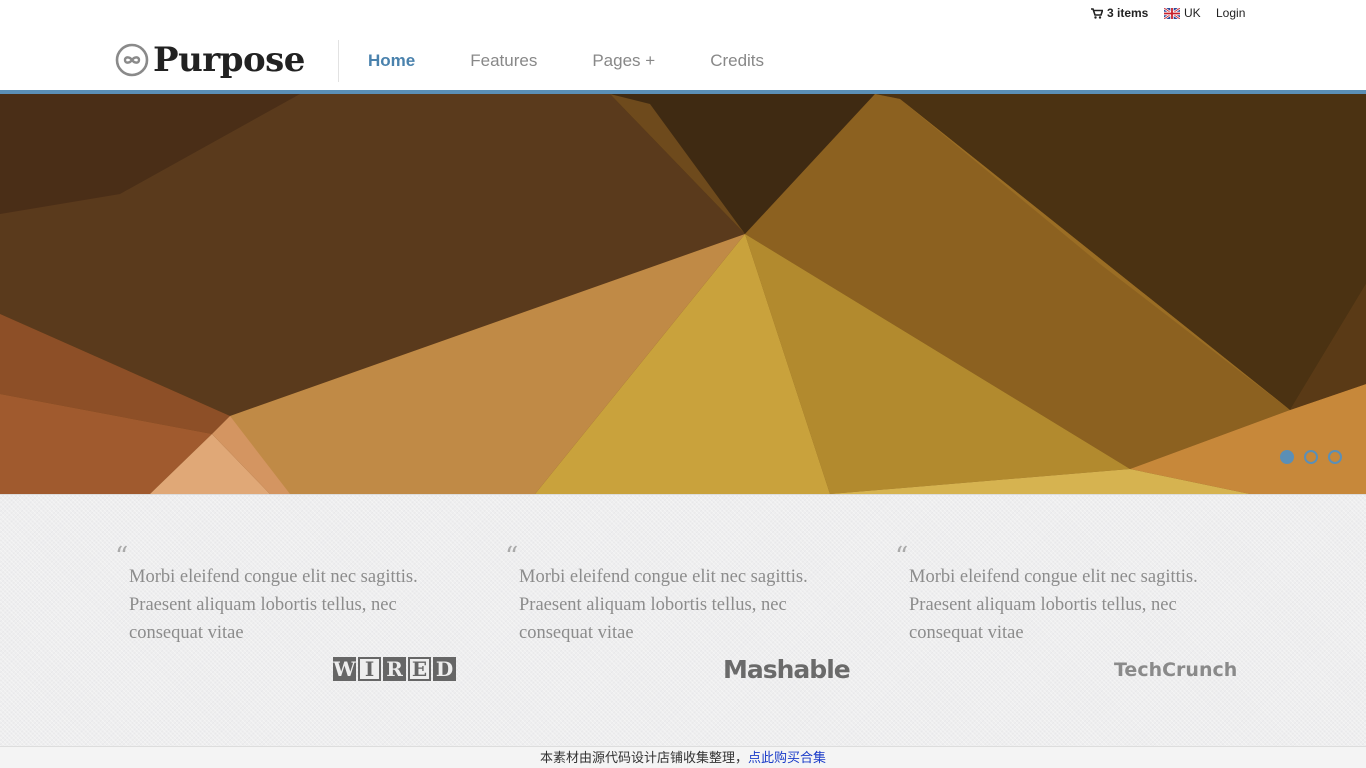 This screenshot has height=768, width=1366. Describe the element at coordinates (1182, 13) in the screenshot. I see `language-selector: UK` at that location.